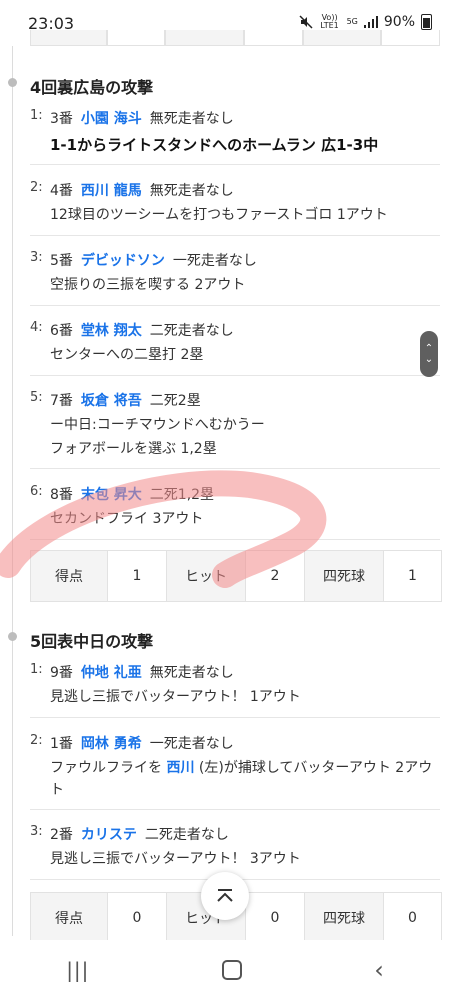 The image size is (450, 1000). I want to click on play-header: 3番 小園 海斗 無死走者なし, so click(142, 118).